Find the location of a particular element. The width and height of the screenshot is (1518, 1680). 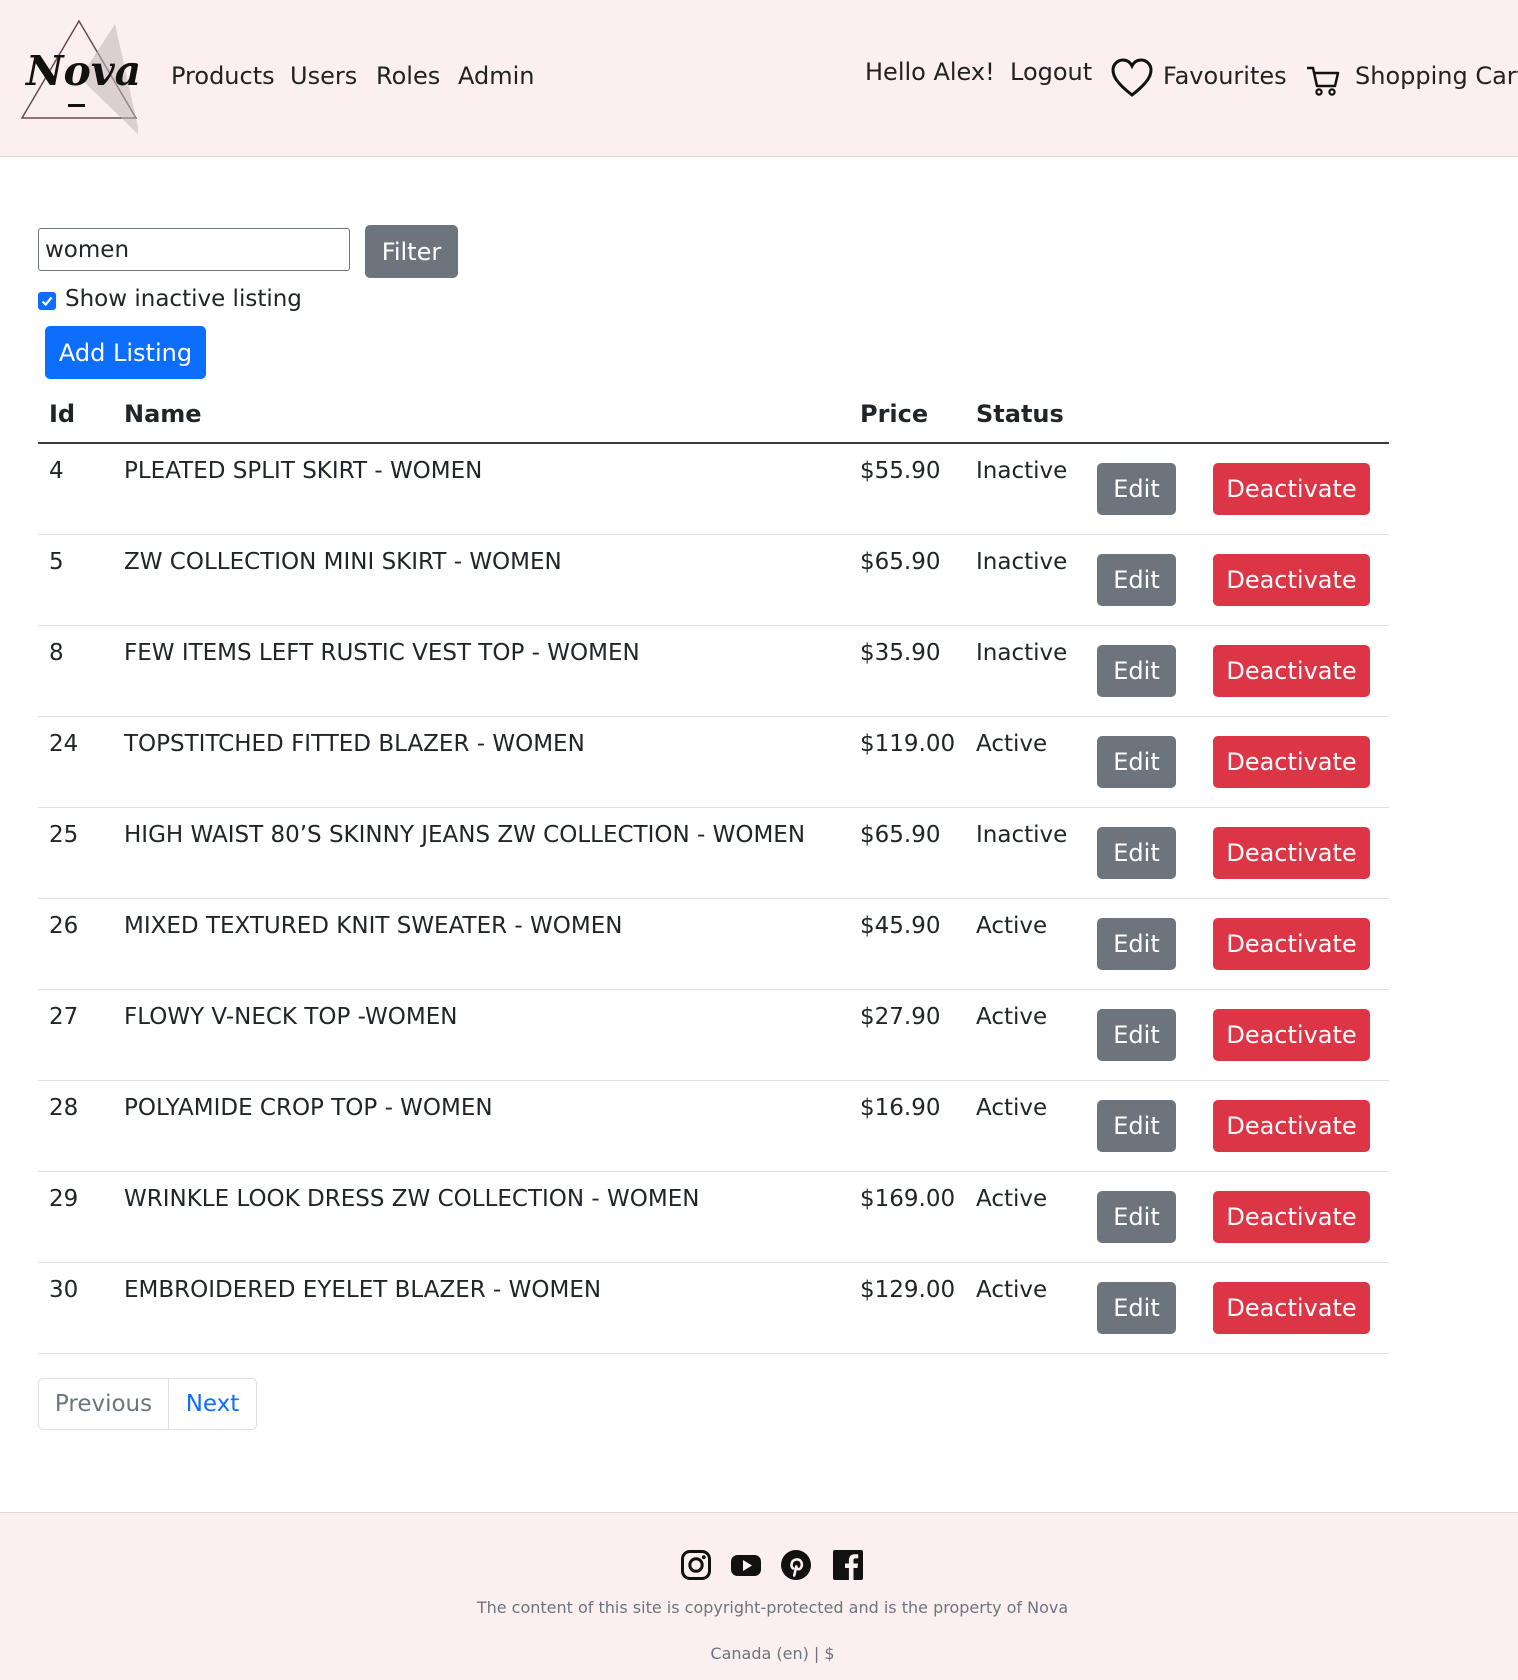

cell-name: PLEATED SPLIT SKIRT - WOMEN is located at coordinates (303, 471).